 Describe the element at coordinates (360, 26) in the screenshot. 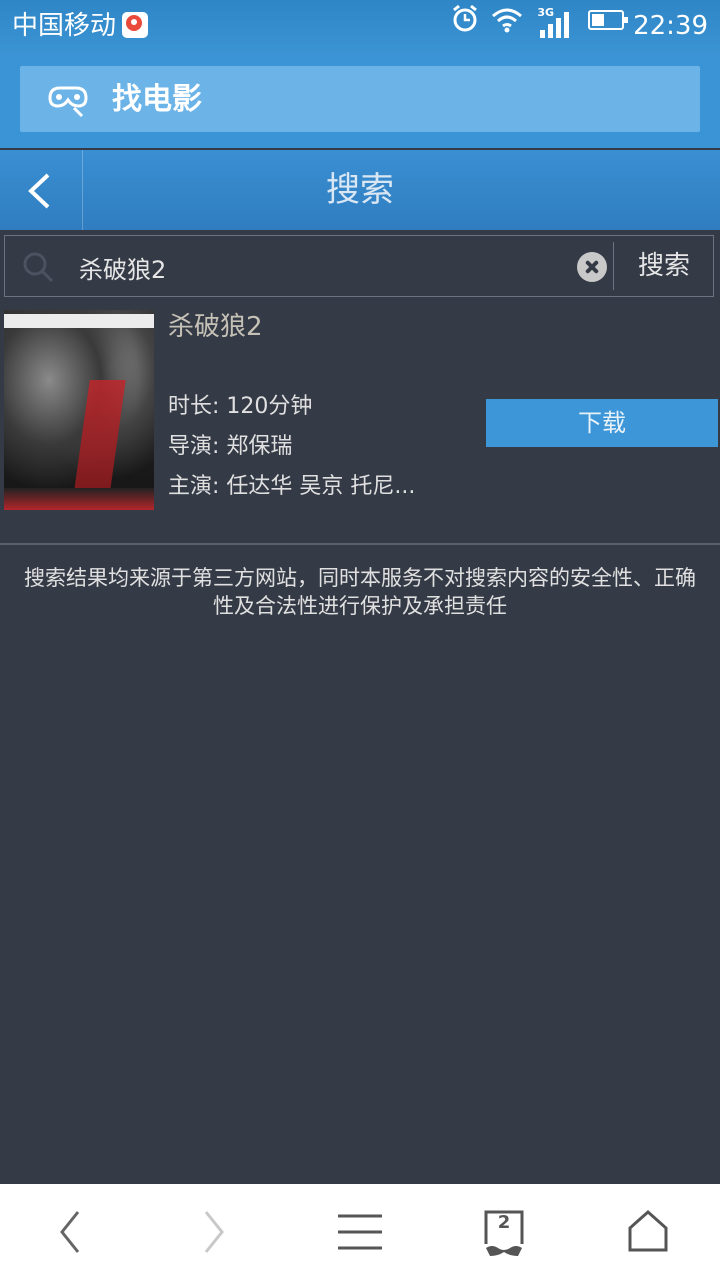

I see `status-bar: 中国移动 3G 22:39` at that location.